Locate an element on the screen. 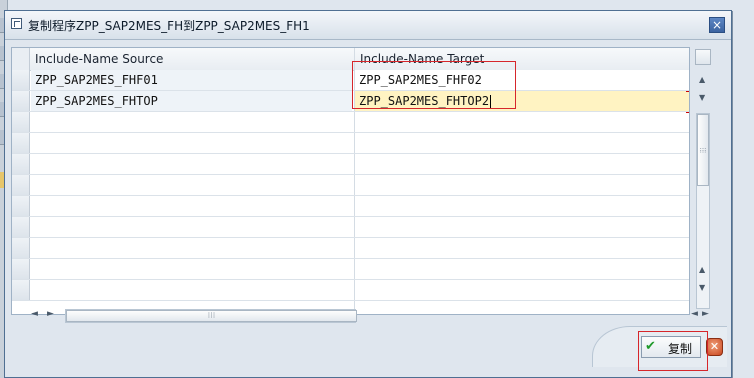 The image size is (754, 378). table-row: ZPP_SAP2MES_FHTOP ZPP_SAP2MES_FHTOP2 is located at coordinates (350, 102).